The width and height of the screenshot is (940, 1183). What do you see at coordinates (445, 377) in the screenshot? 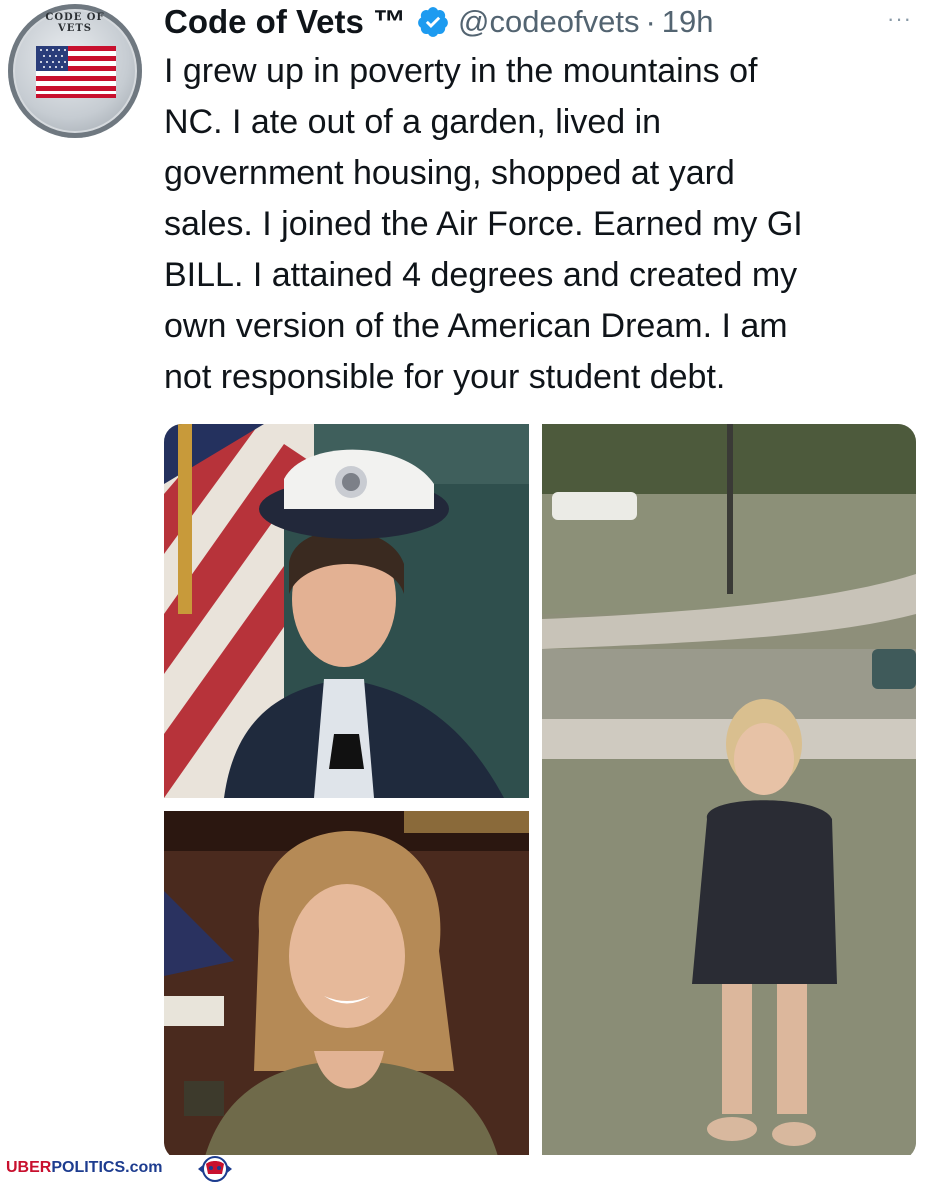
I see `tweet-text-line: not responsible for your student debt.` at bounding box center [445, 377].